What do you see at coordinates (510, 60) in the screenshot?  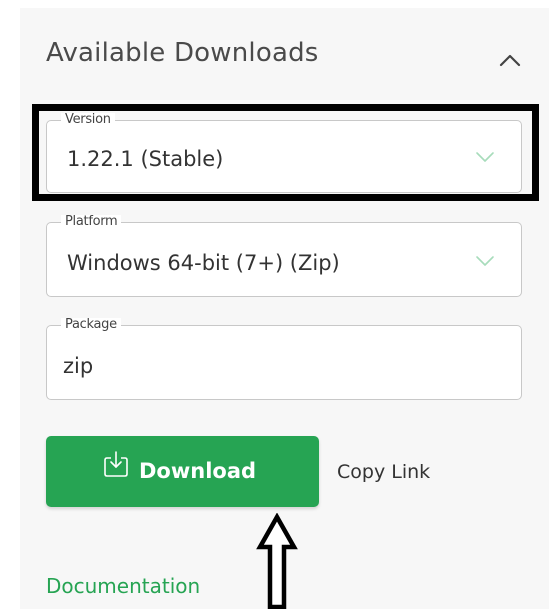 I see `chevron-up-icon` at bounding box center [510, 60].